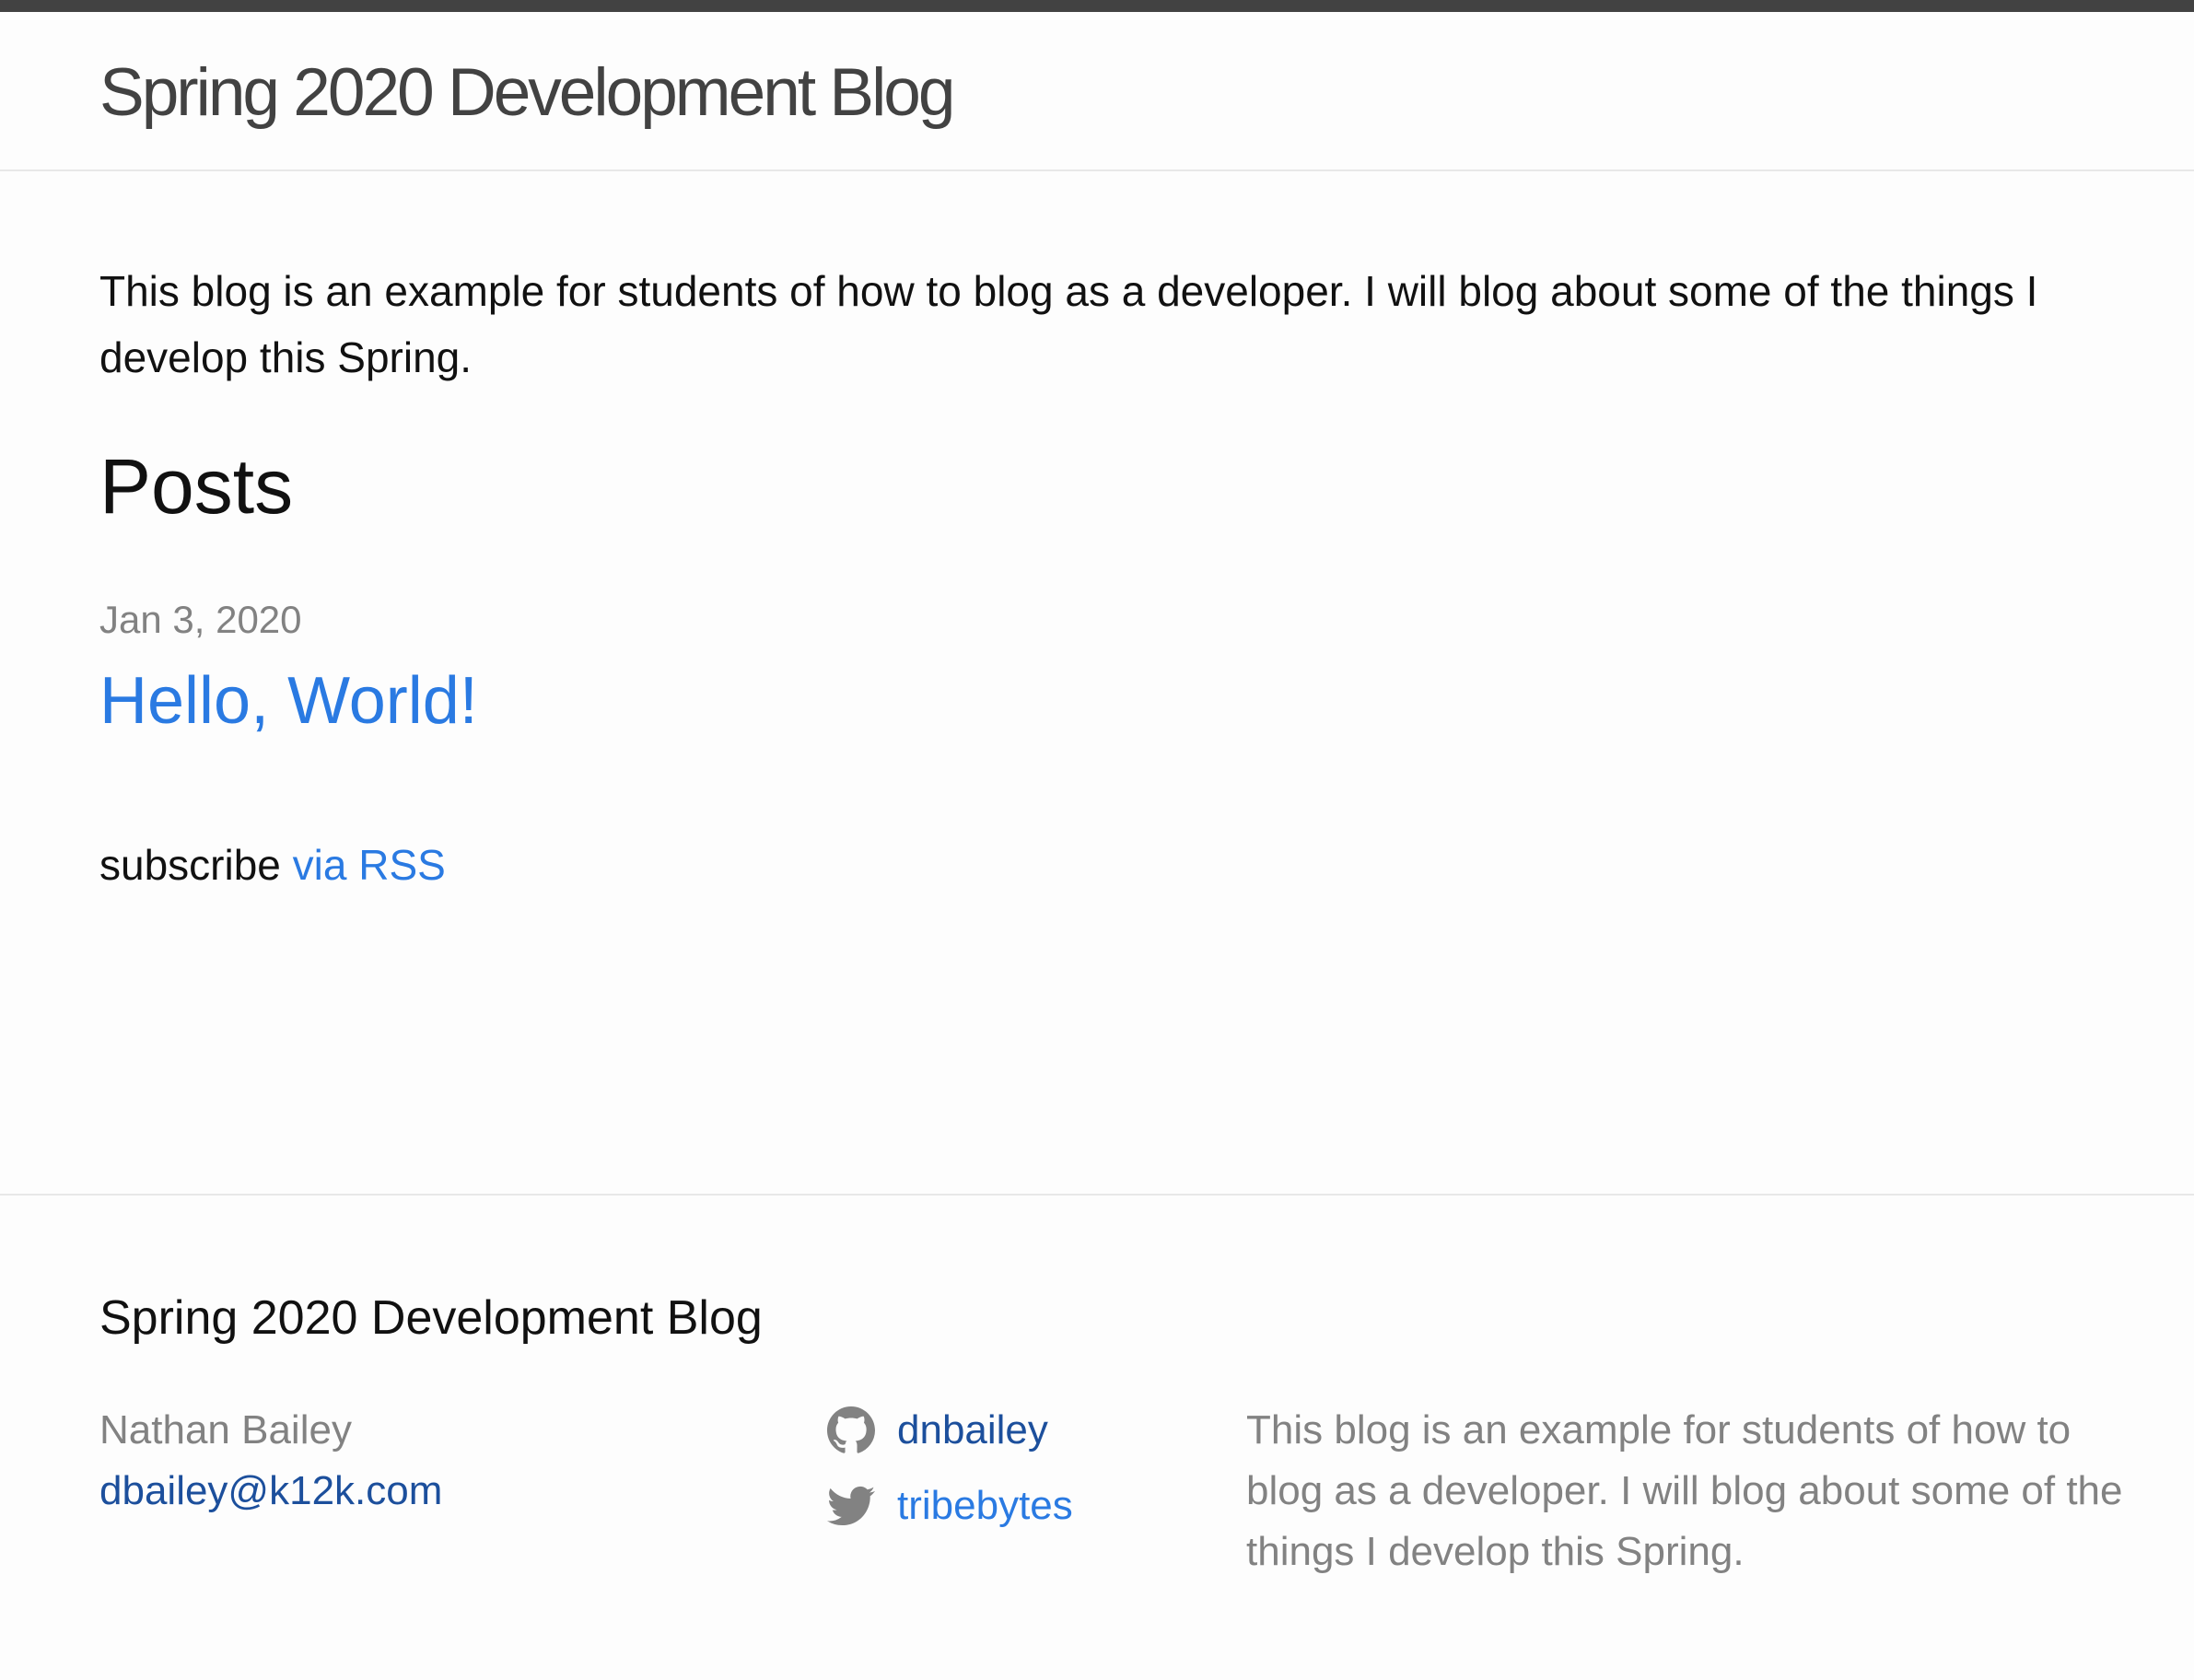  I want to click on site-title-link: Spring 2020 Development Blog, so click(527, 93).